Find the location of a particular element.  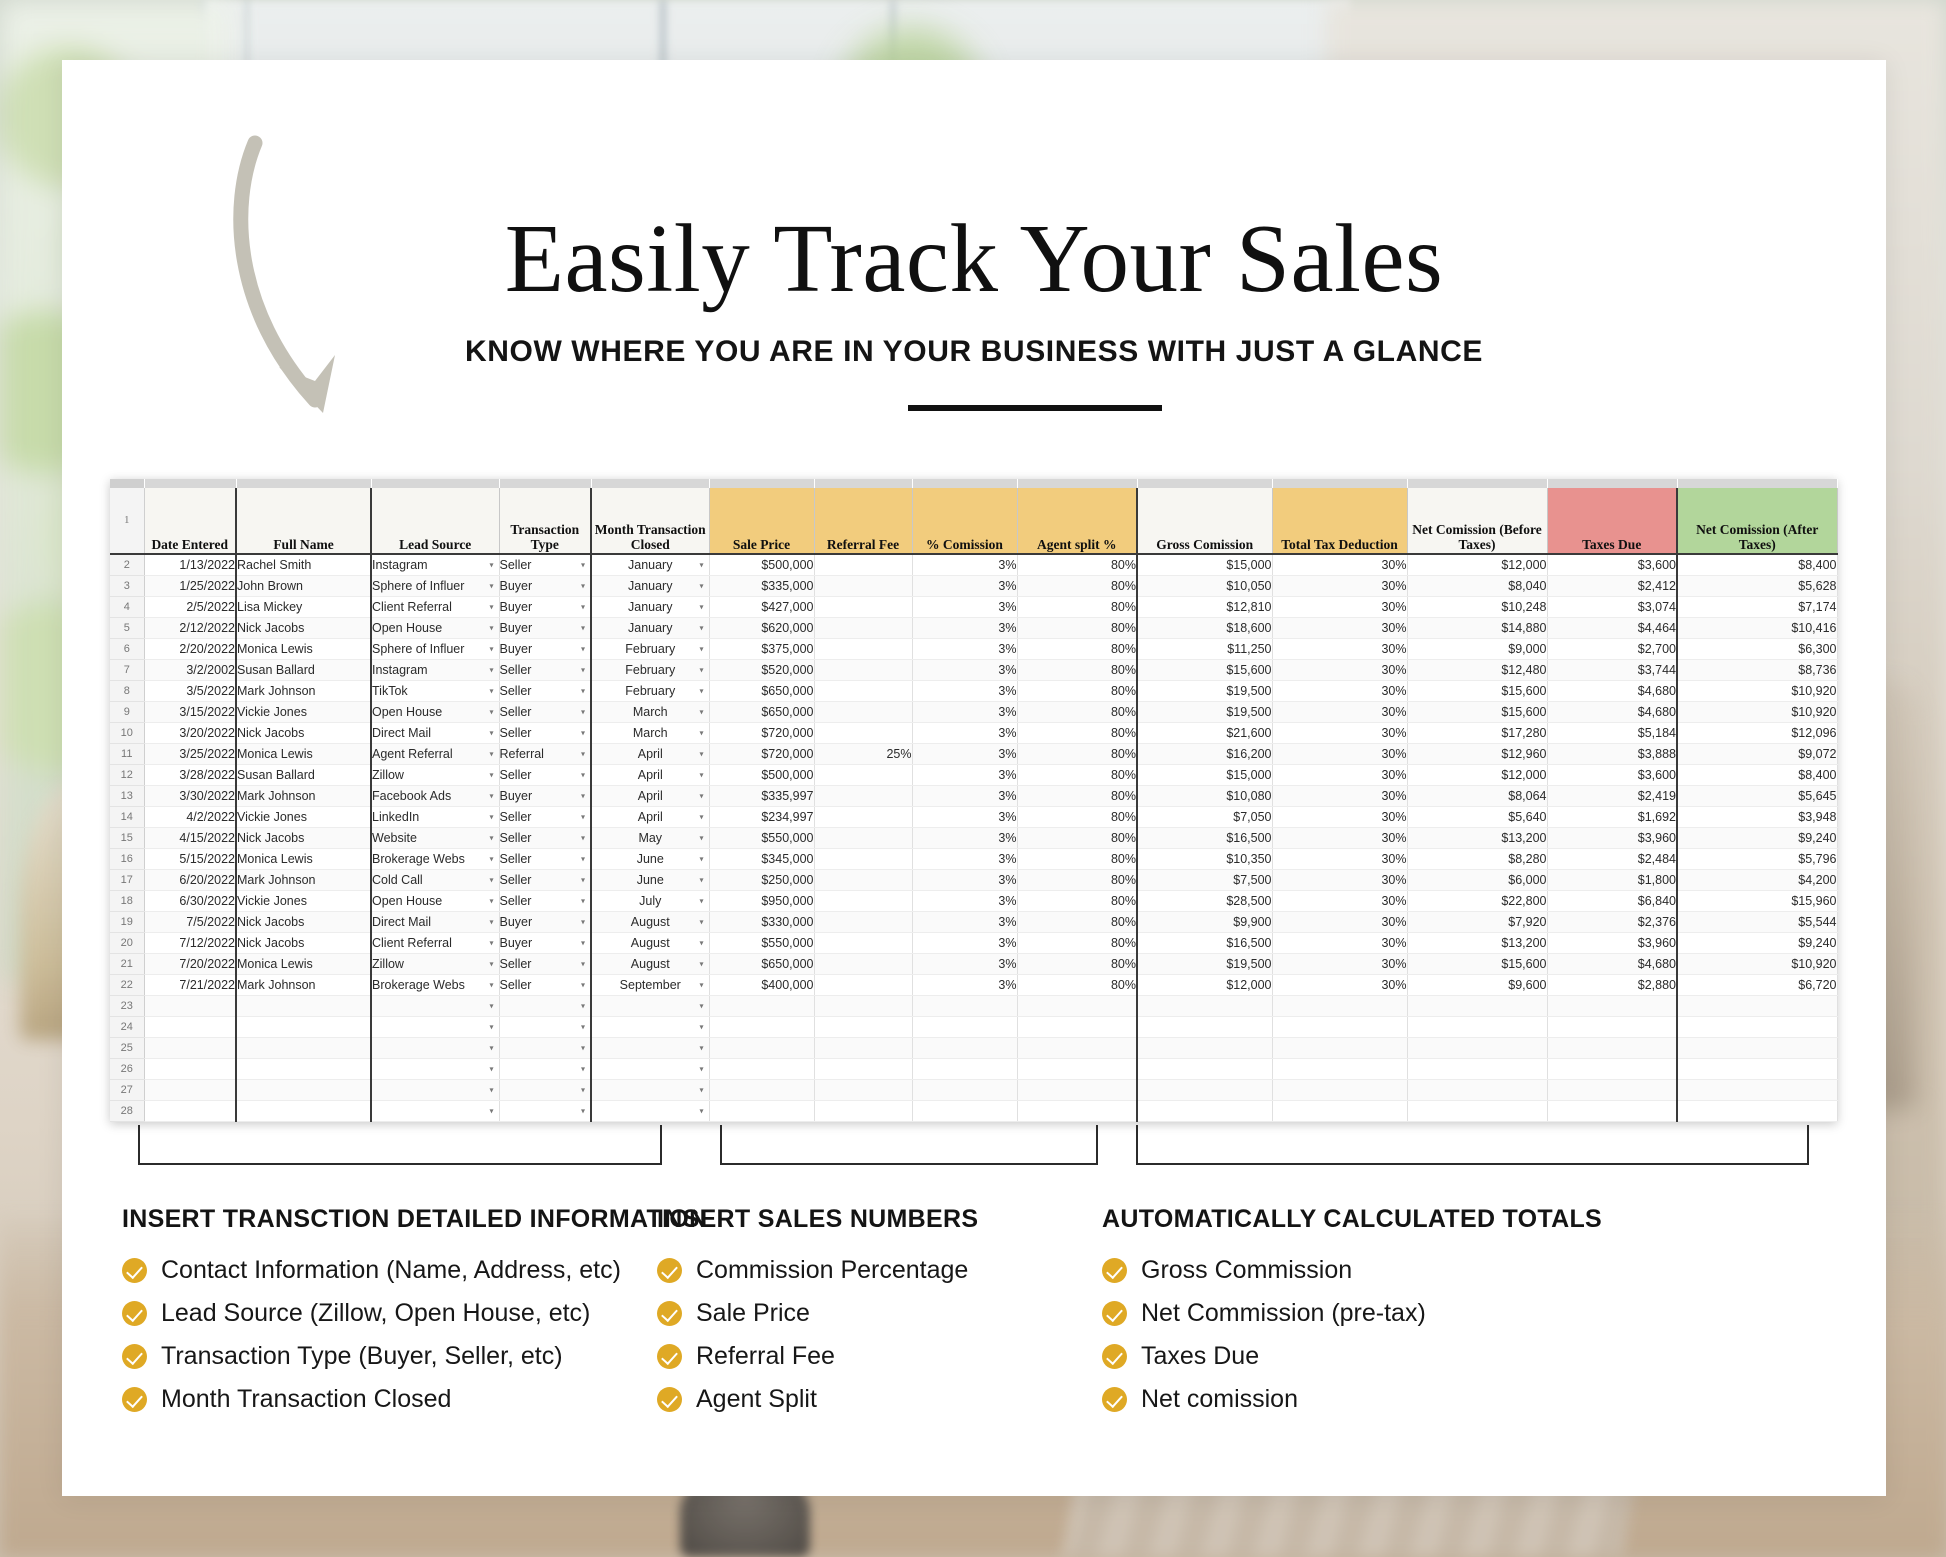

row-number: 22 is located at coordinates (127, 985).